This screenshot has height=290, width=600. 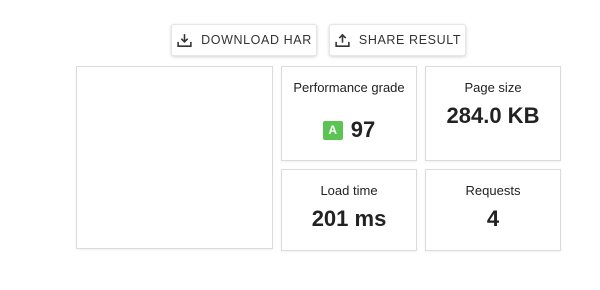 What do you see at coordinates (363, 129) in the screenshot?
I see `performance-score: 97` at bounding box center [363, 129].